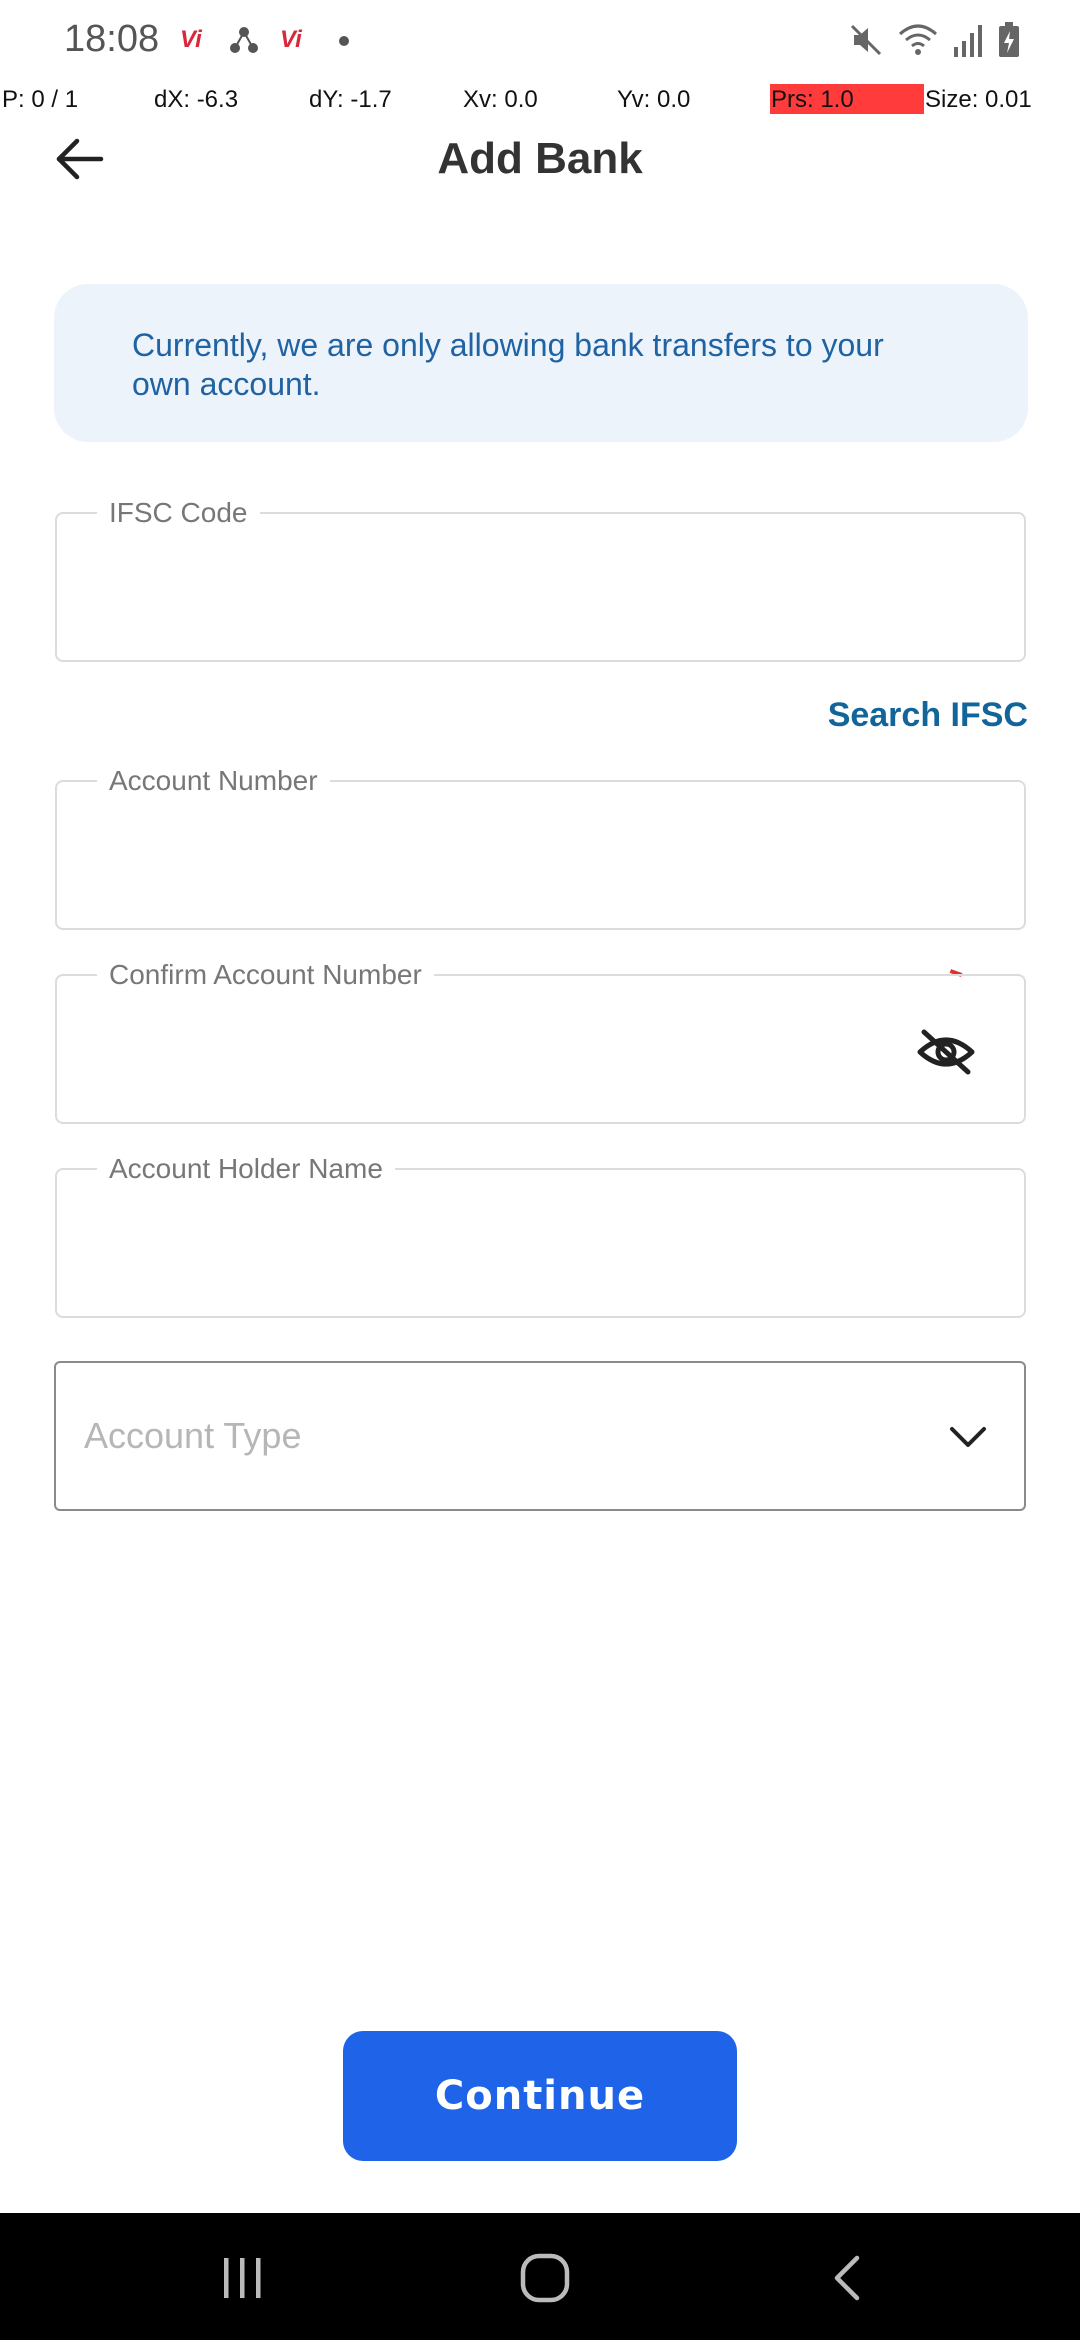 The image size is (1080, 2340). What do you see at coordinates (193, 1435) in the screenshot?
I see `account-type-placeholder: Account Type` at bounding box center [193, 1435].